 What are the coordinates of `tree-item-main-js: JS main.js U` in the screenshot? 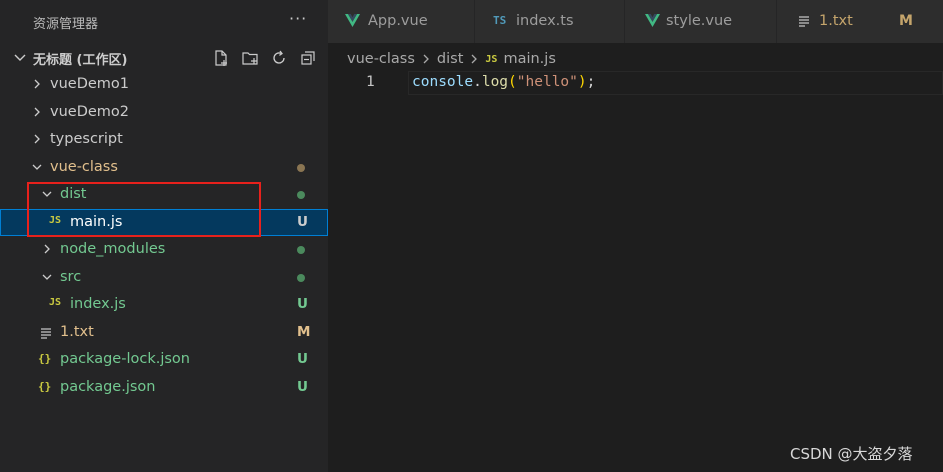 It's located at (164, 222).